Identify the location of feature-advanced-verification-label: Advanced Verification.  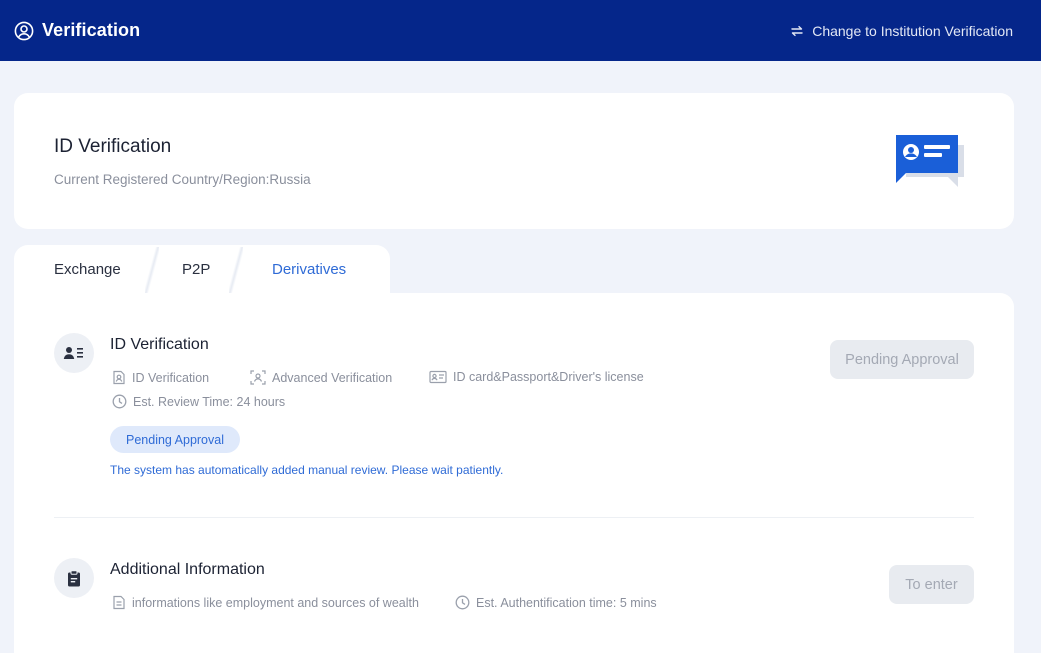
(332, 377).